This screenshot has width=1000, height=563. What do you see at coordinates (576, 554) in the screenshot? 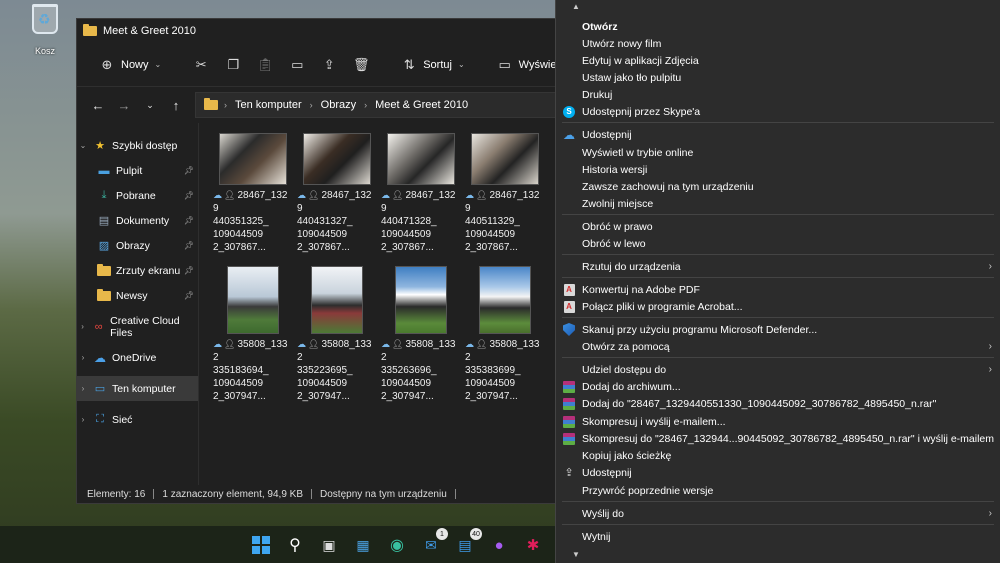
I see `scroll-down-icon: ▼` at bounding box center [576, 554].